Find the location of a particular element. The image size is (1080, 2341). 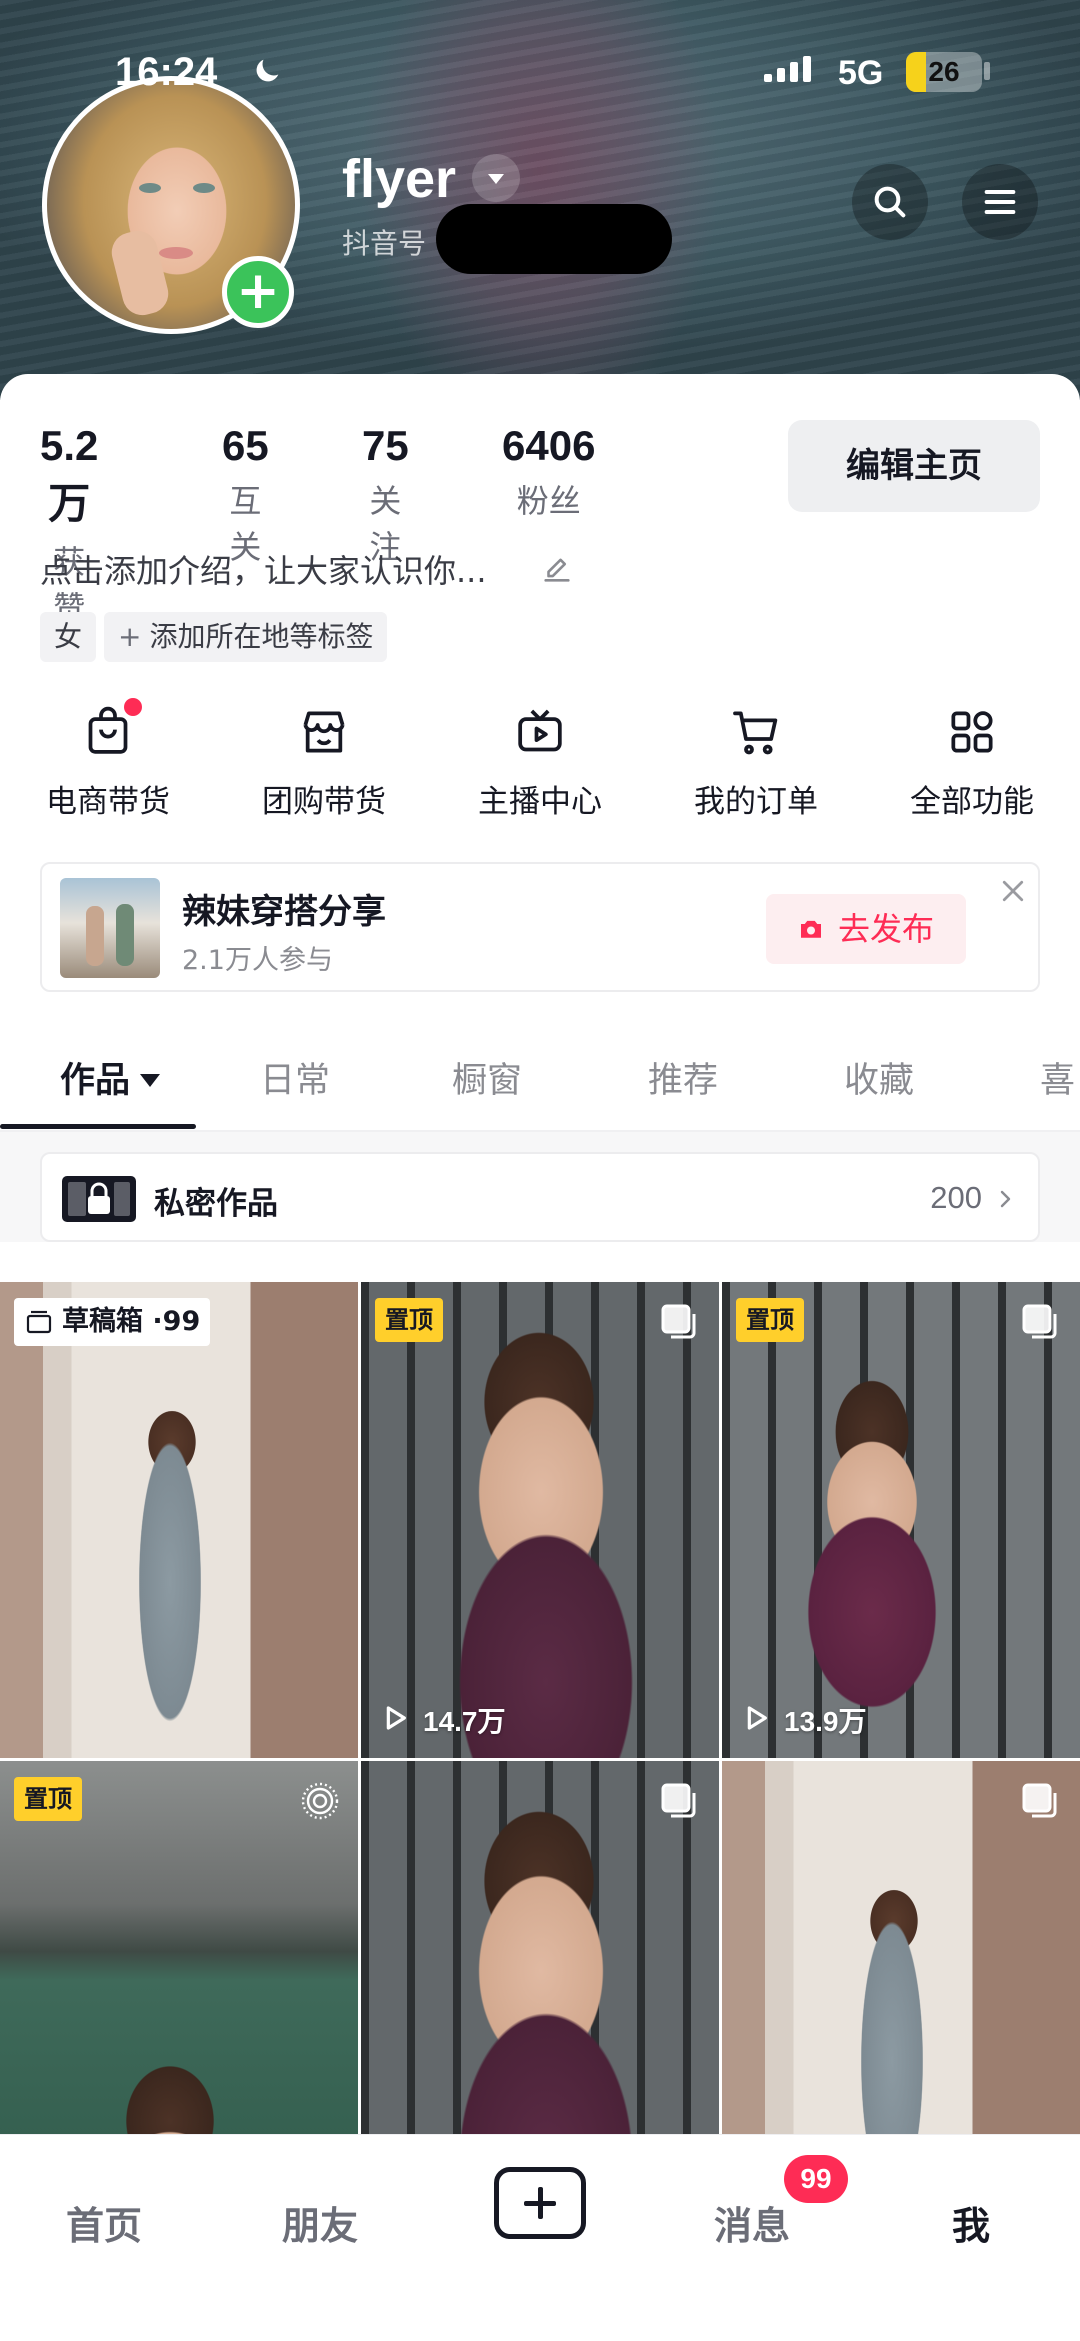

nav-messages: 消息 is located at coordinates (752, 2222).